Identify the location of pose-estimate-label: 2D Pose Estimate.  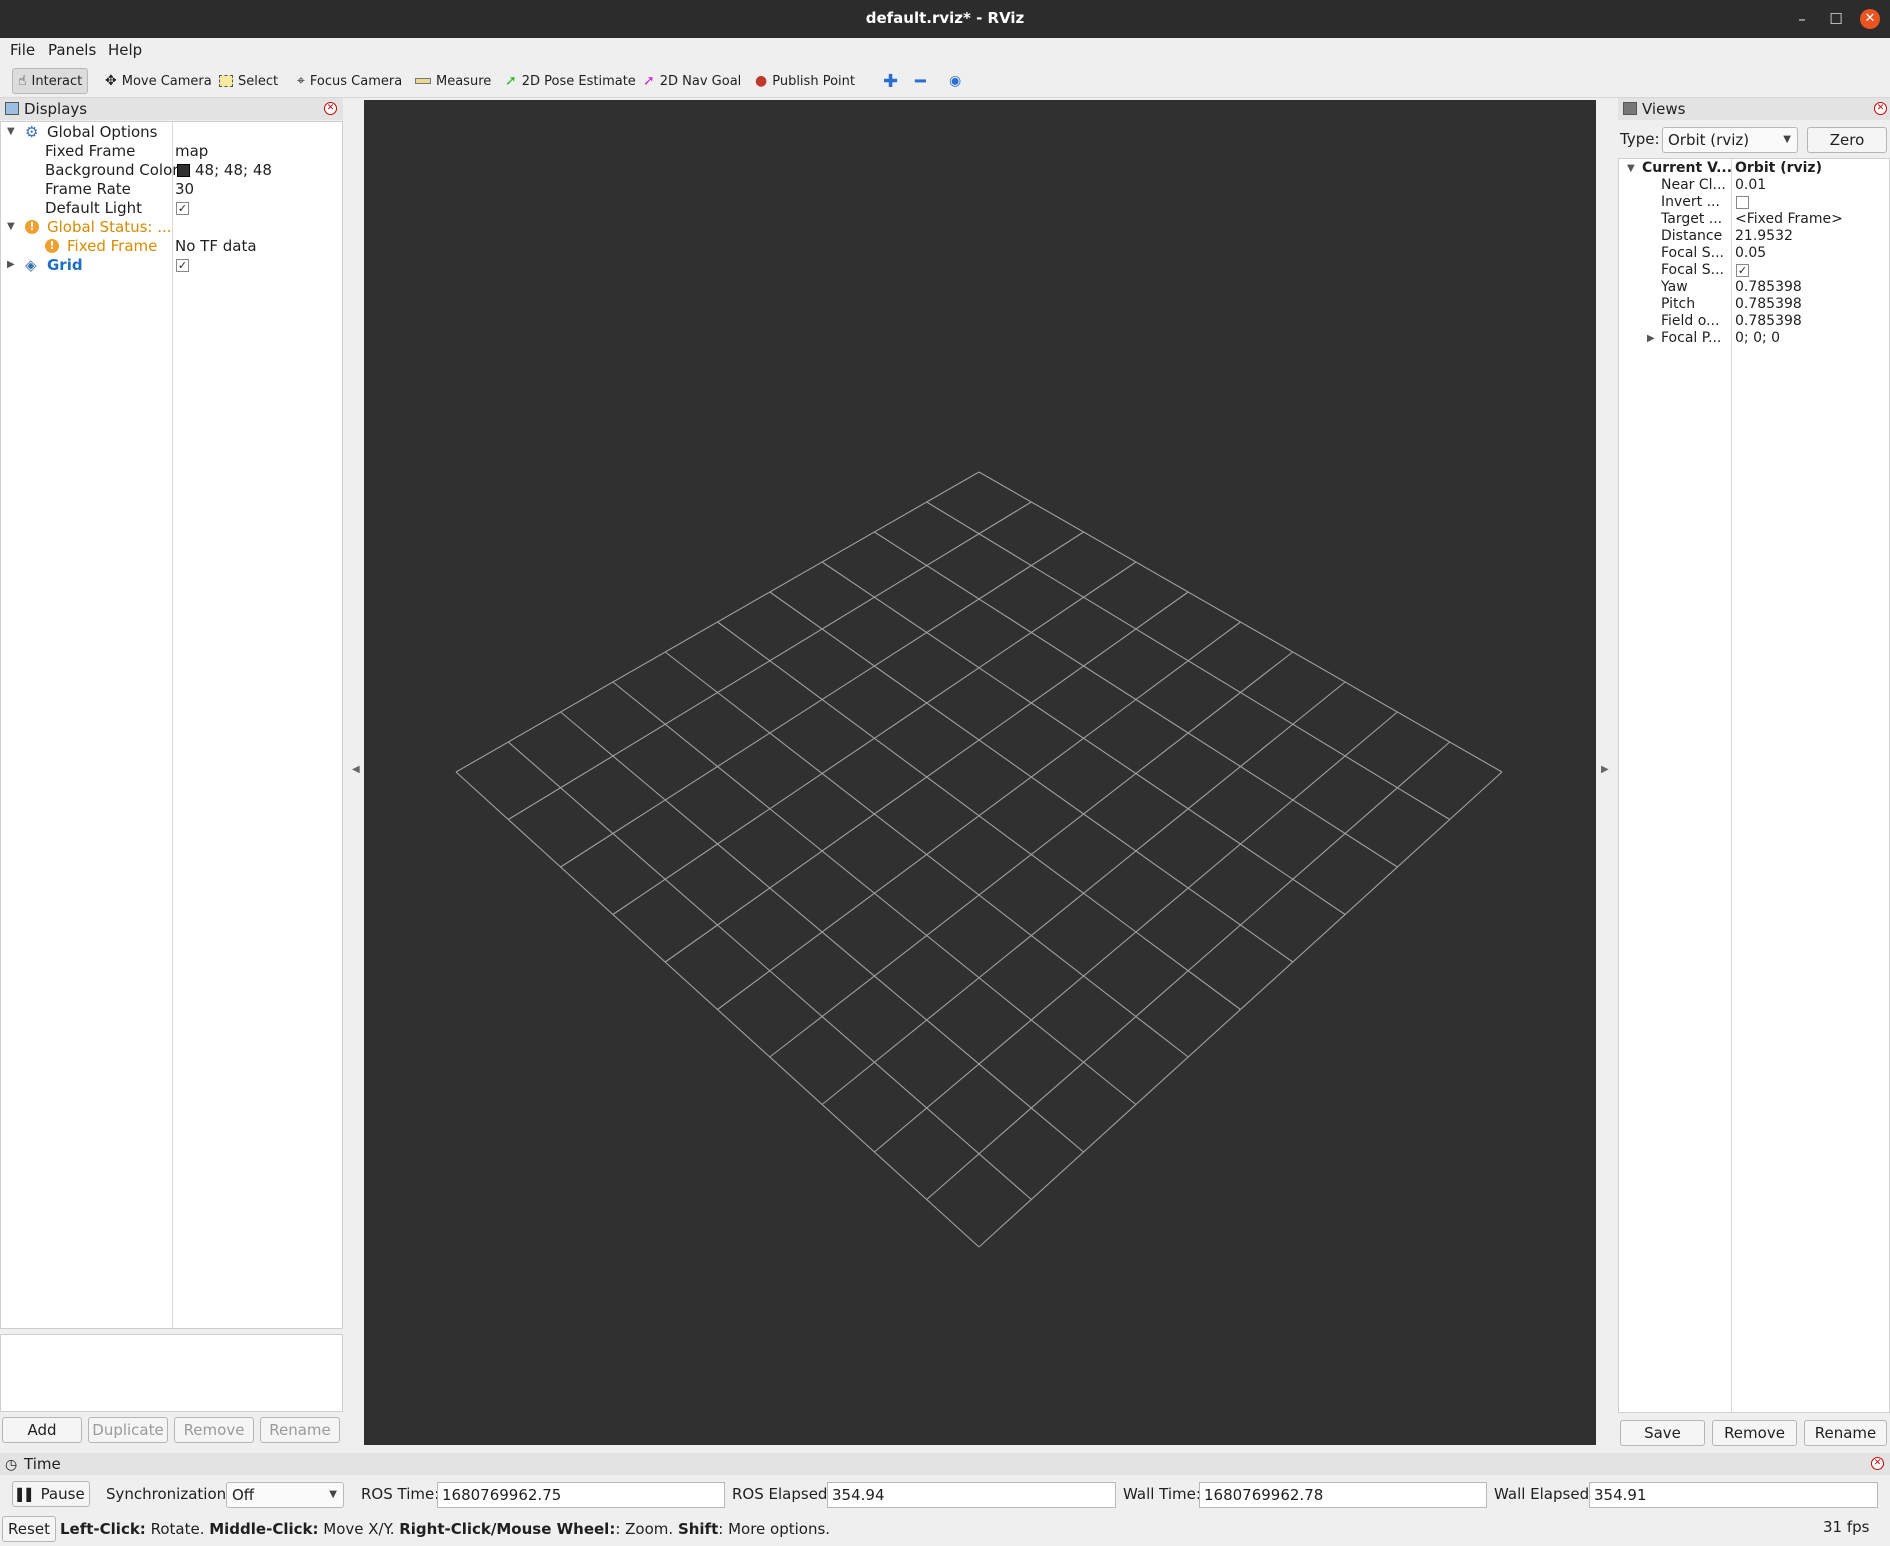
(578, 81).